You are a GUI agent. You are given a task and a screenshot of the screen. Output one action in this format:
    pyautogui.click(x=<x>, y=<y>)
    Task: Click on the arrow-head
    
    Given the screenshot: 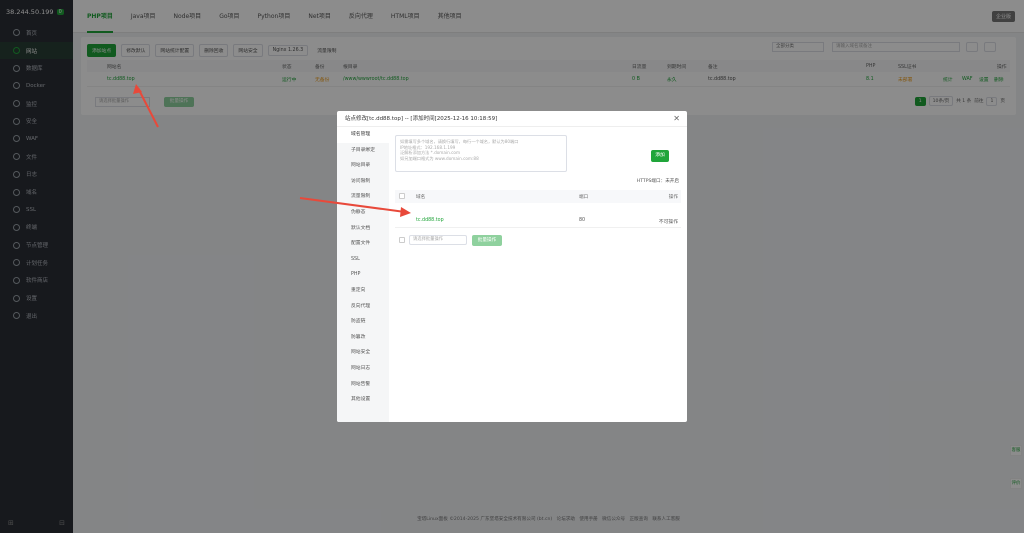 What is the action you would take?
    pyautogui.click(x=405, y=212)
    